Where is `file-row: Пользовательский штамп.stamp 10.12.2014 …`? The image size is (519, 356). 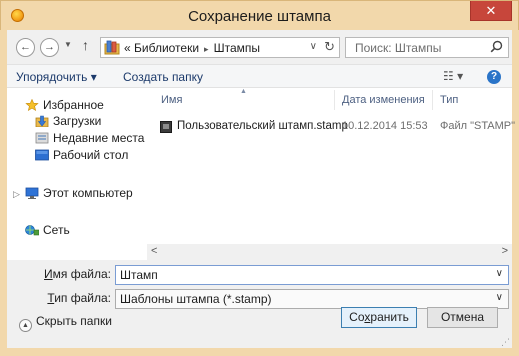 file-row: Пользовательский штамп.stamp 10.12.2014 … is located at coordinates (331, 127).